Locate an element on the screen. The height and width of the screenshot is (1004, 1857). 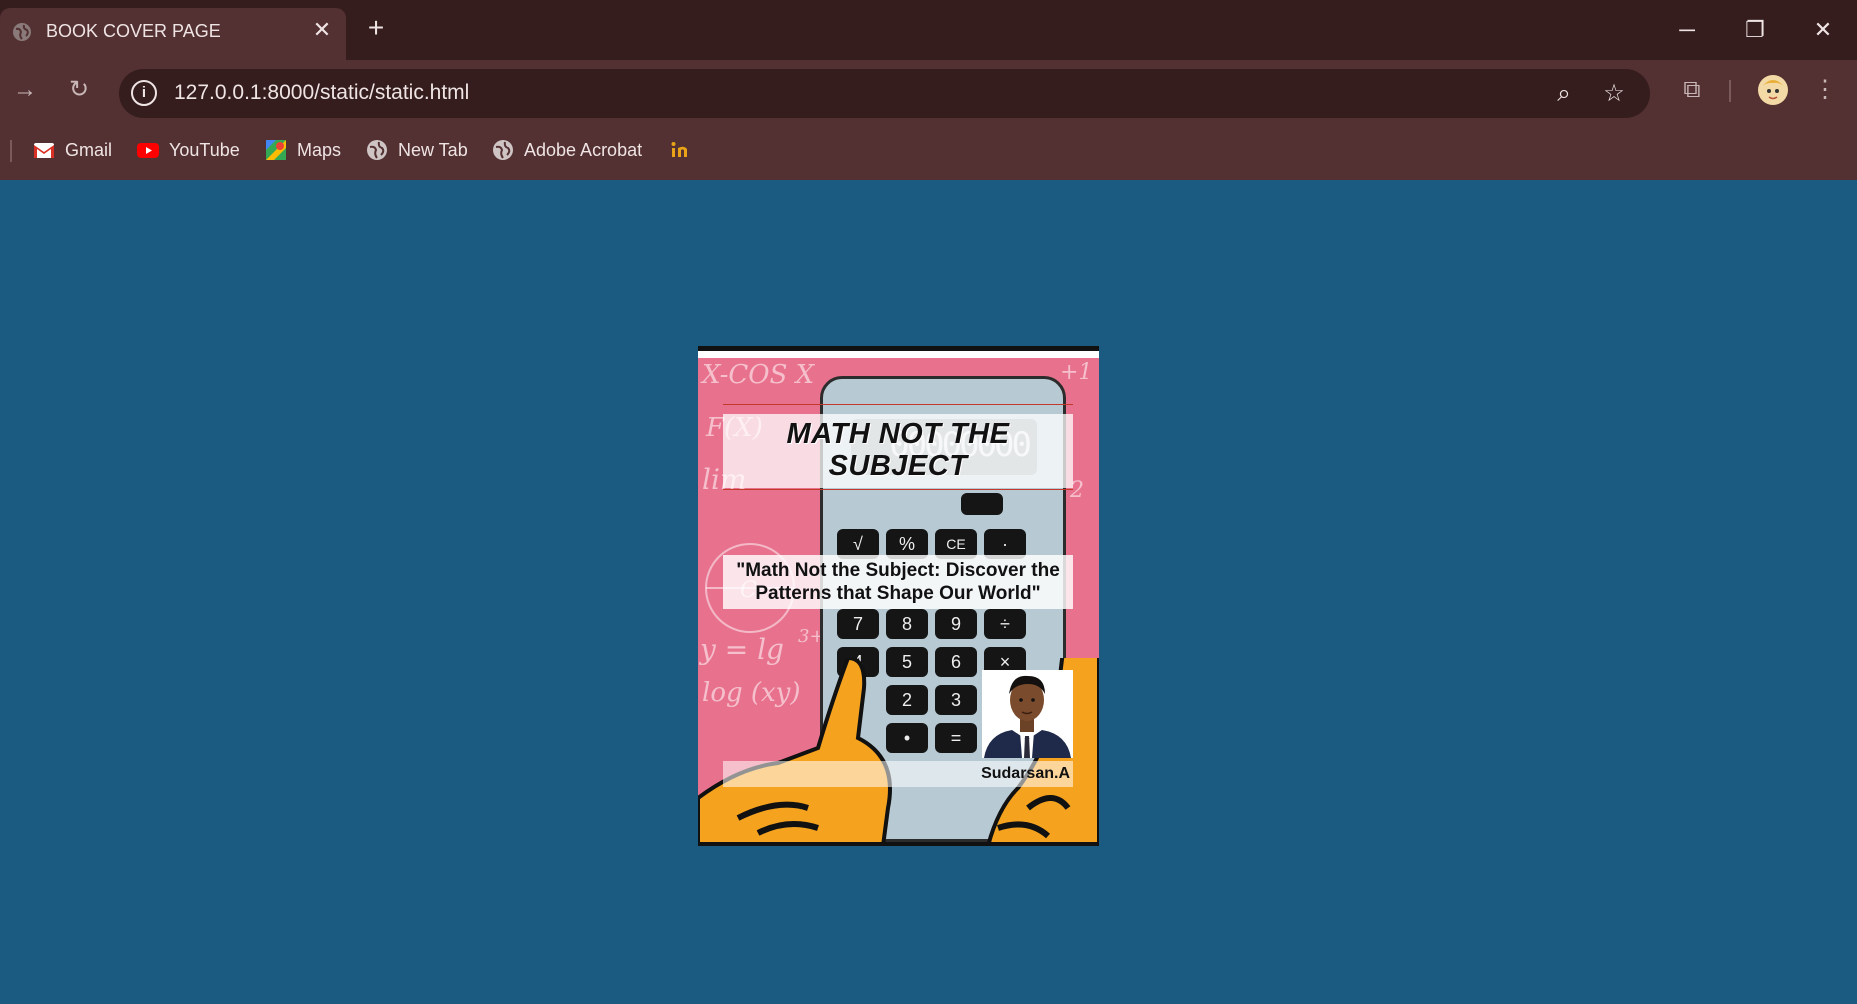
forward-button: → is located at coordinates (25, 90).